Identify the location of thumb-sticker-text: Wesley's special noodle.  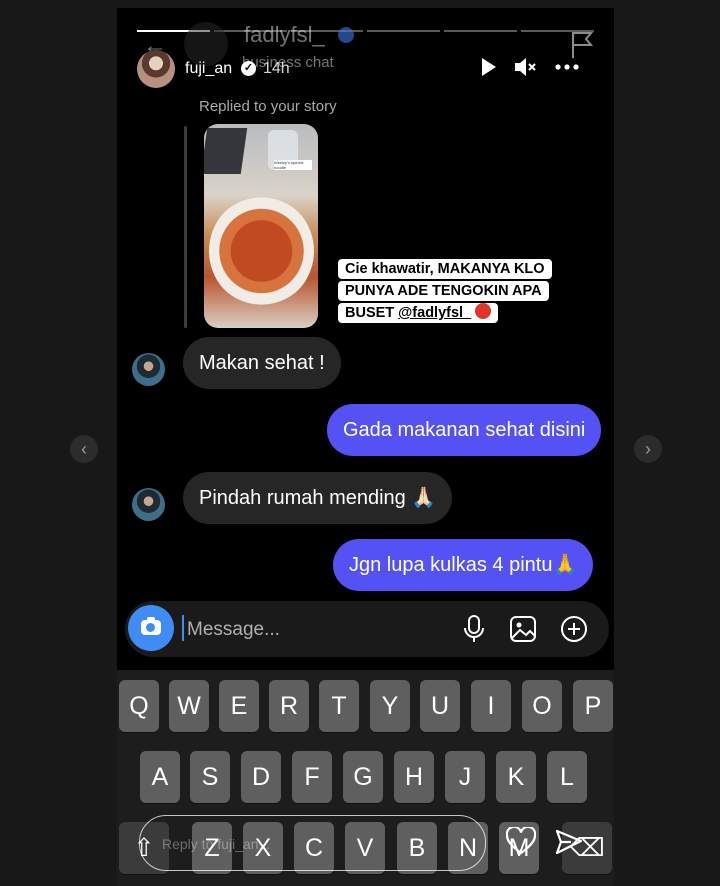
(293, 165).